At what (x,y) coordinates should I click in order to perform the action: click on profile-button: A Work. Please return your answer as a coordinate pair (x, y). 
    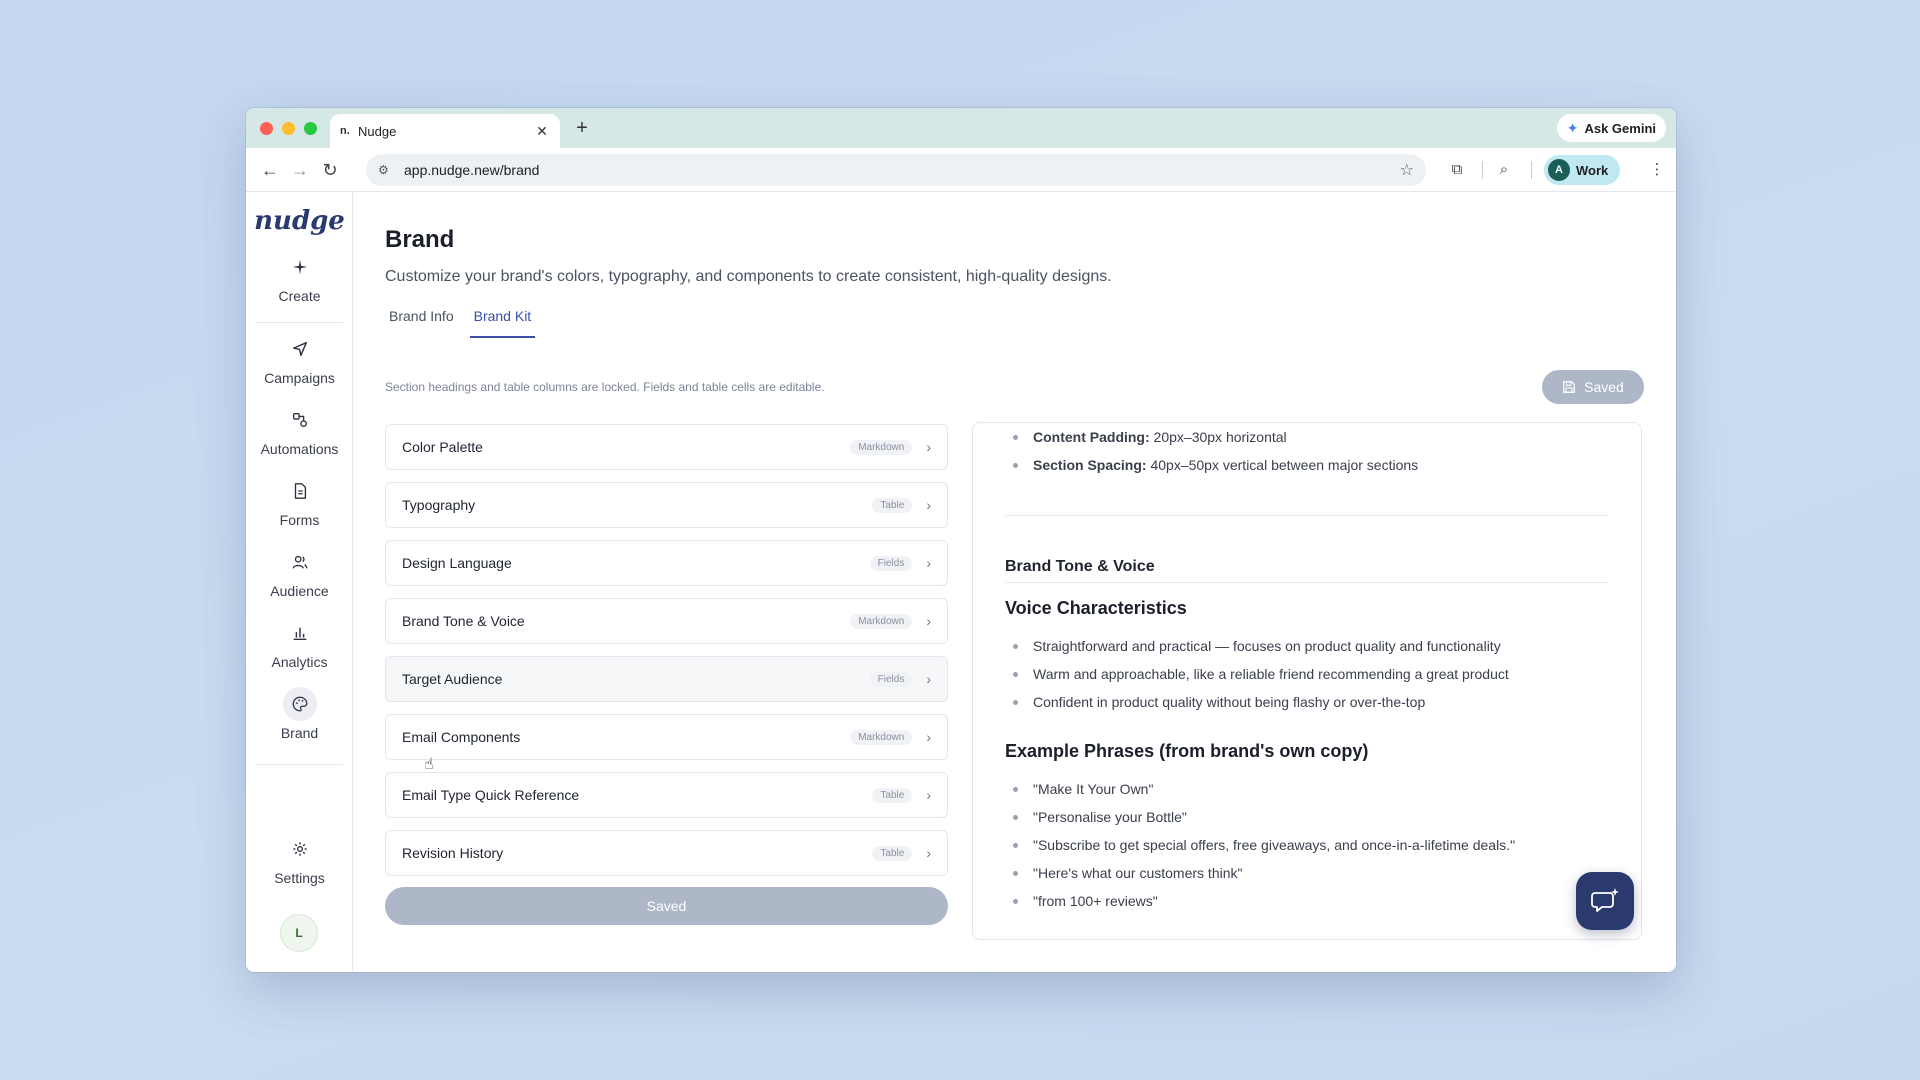
    Looking at the image, I should click on (1582, 170).